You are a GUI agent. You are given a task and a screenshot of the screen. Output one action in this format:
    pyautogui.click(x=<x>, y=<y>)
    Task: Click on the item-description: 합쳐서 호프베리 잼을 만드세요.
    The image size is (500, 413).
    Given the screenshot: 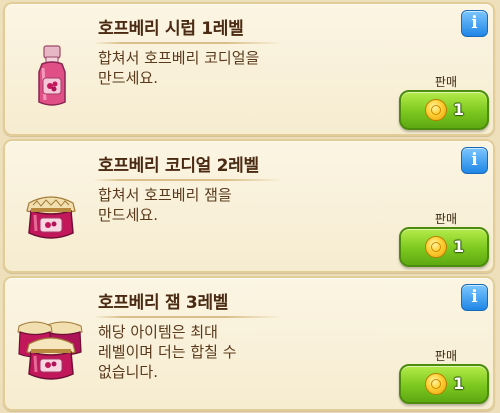 What is the action you would take?
    pyautogui.click(x=165, y=205)
    